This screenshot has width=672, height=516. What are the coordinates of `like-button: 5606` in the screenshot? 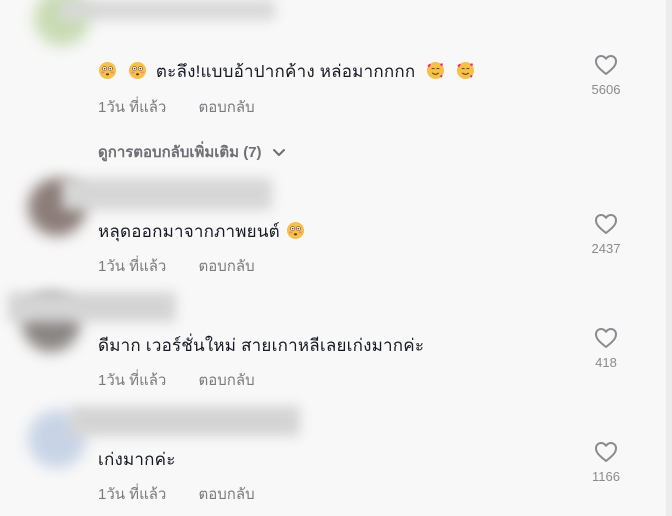 It's located at (606, 75).